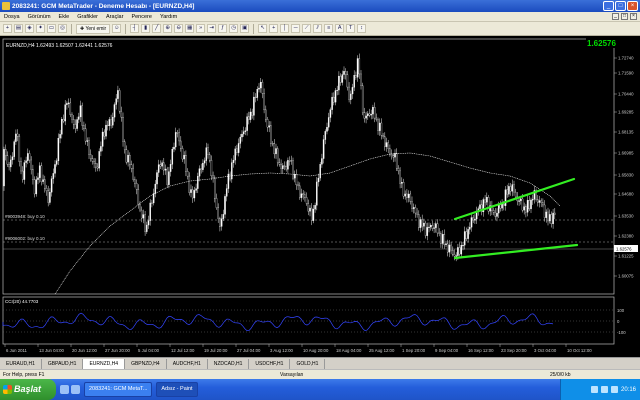  What do you see at coordinates (187, 363) in the screenshot?
I see `tab-audchf-h1: AUDCHF,H1` at bounding box center [187, 363].